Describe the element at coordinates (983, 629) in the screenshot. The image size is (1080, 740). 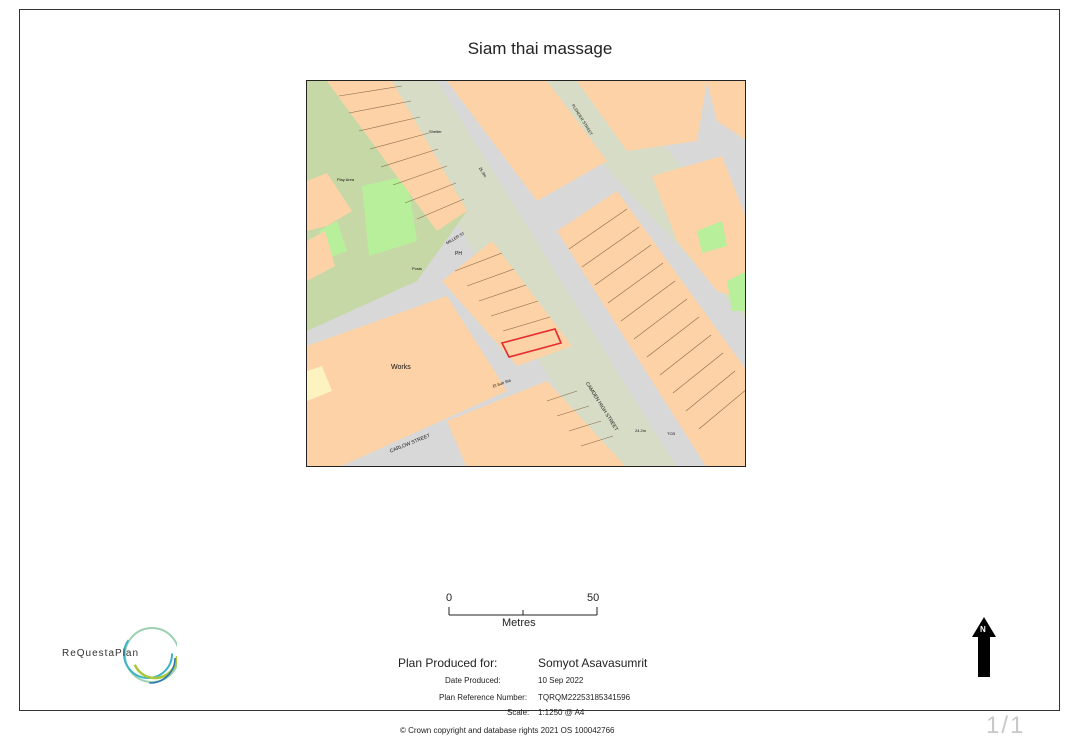
I see `north-letter: N` at that location.